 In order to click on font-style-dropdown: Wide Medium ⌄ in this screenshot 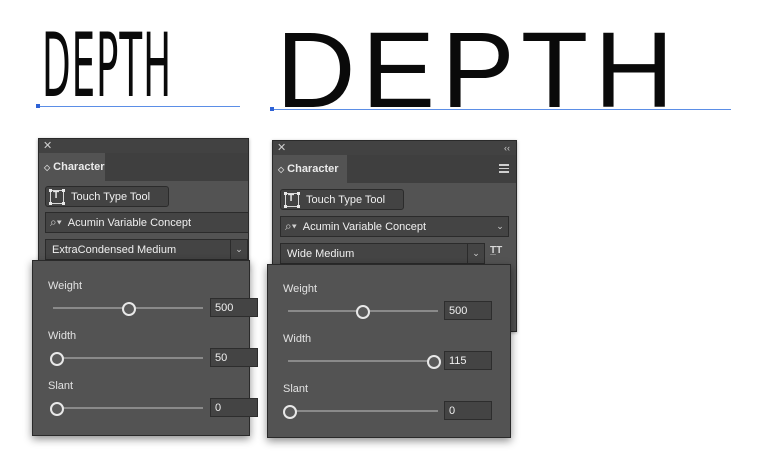, I will do `click(382, 253)`.